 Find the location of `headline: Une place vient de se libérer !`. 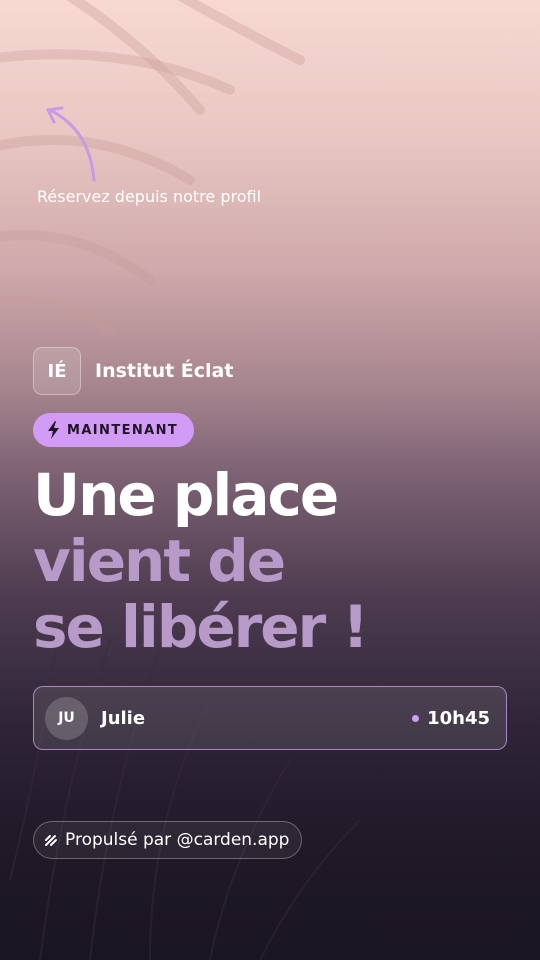

headline: Une place vient de se libérer ! is located at coordinates (201, 561).